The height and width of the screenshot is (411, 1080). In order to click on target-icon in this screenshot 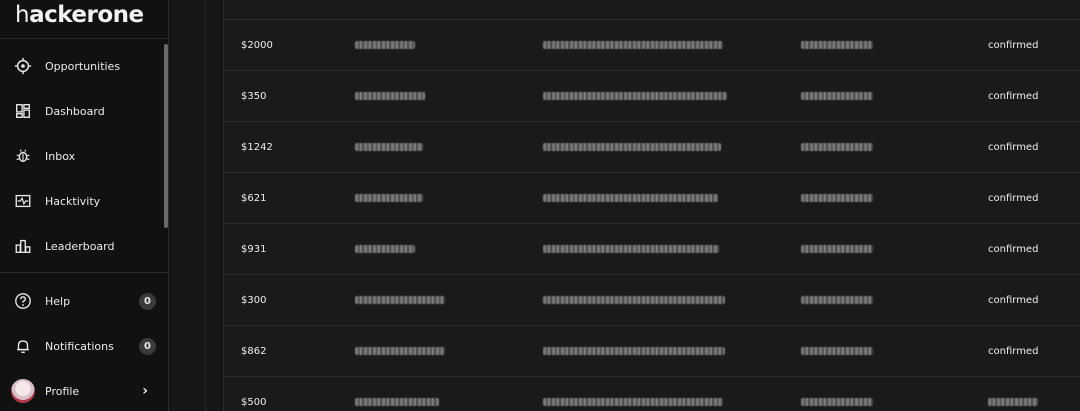, I will do `click(23, 66)`.